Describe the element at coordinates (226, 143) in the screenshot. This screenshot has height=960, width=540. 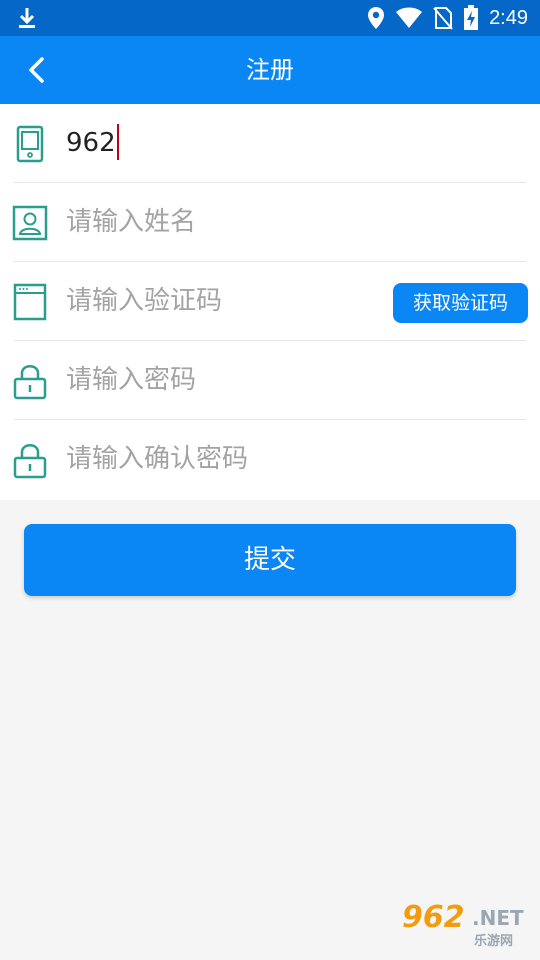
I see `phone-input: 962` at that location.